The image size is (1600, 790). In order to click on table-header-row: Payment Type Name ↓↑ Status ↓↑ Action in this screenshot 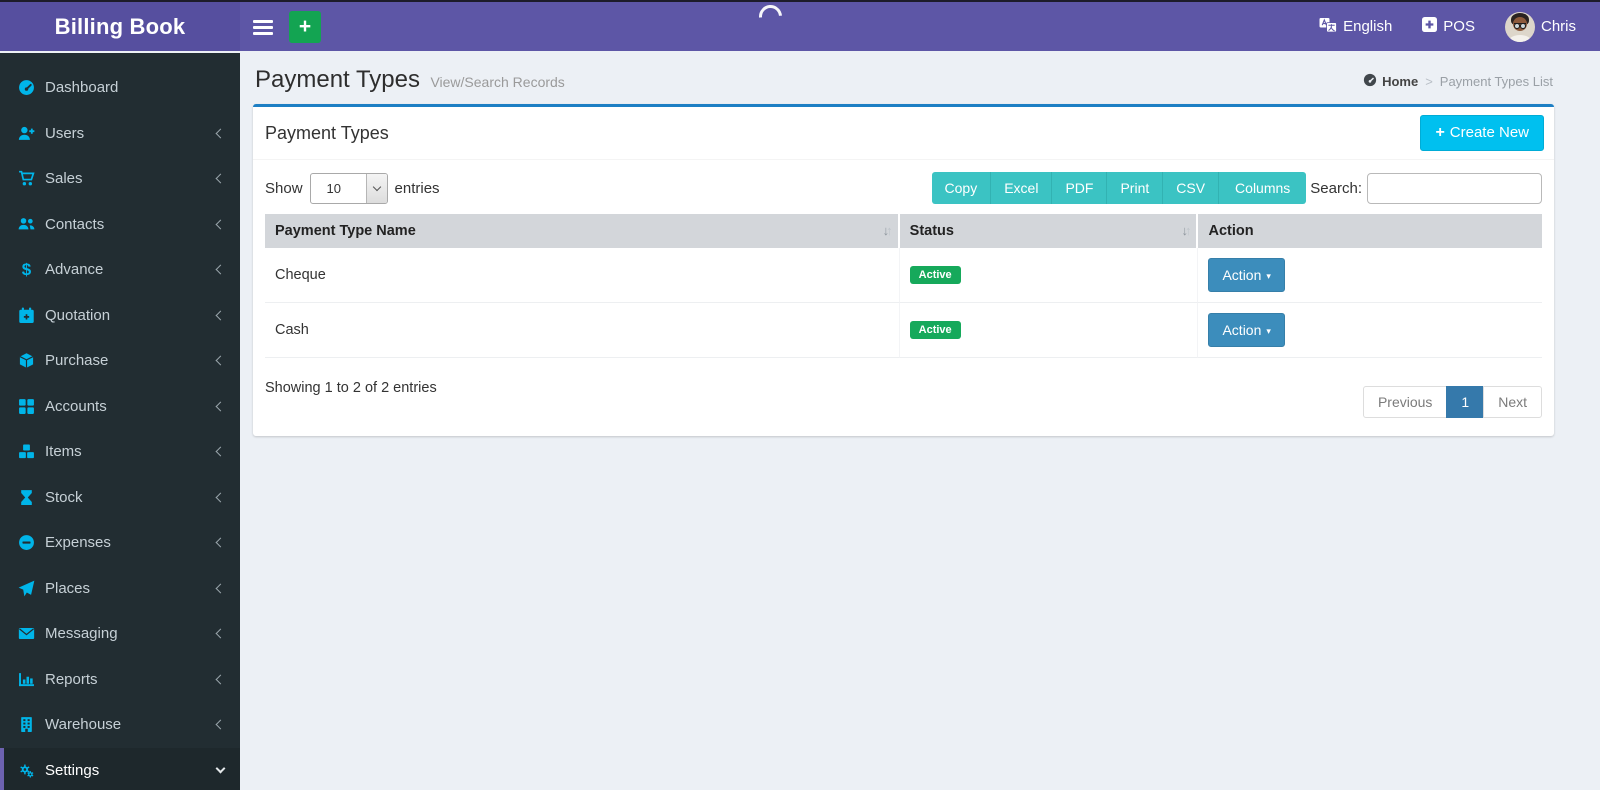, I will do `click(903, 231)`.